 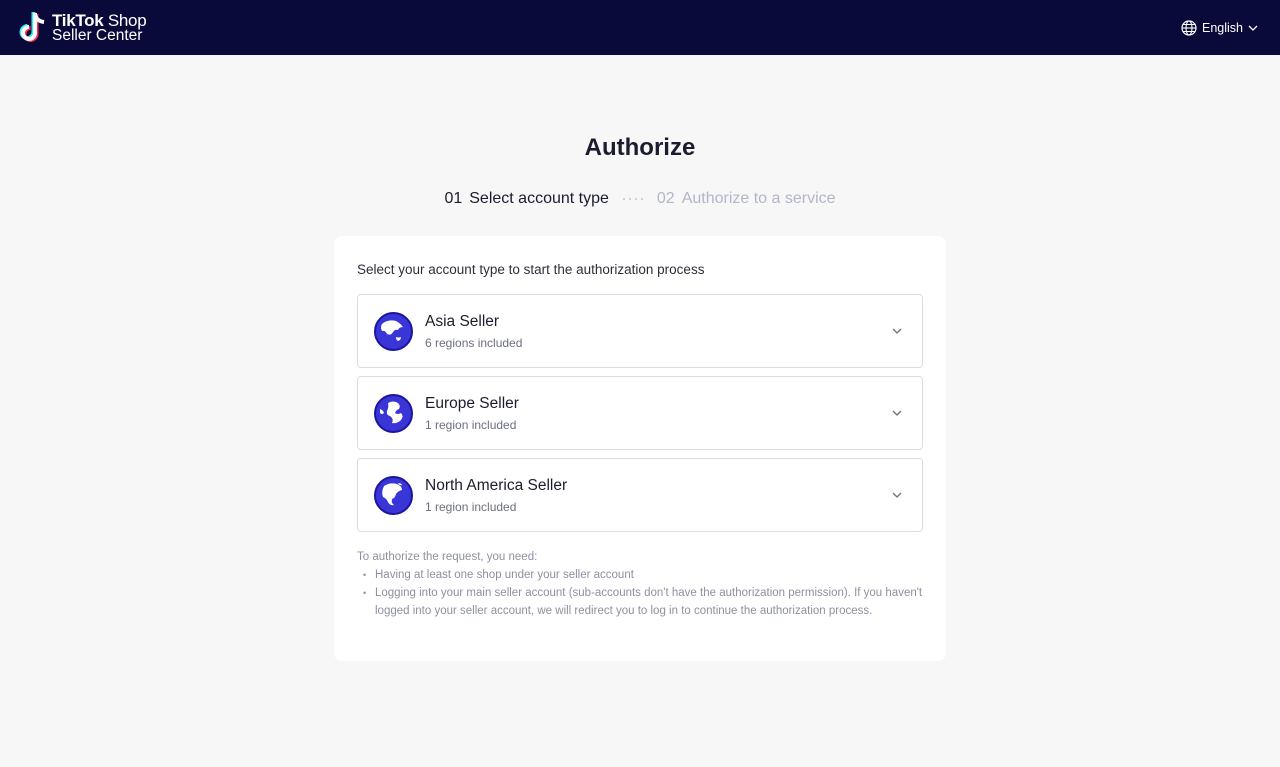 What do you see at coordinates (640, 147) in the screenshot?
I see `page-title: Authorize` at bounding box center [640, 147].